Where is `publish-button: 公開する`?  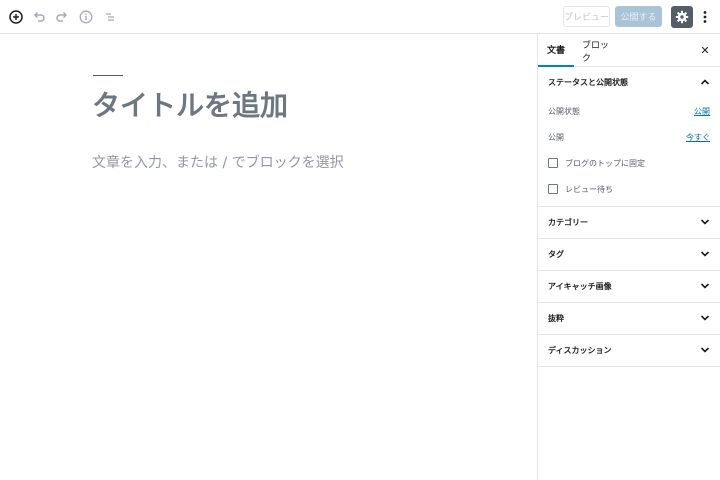 publish-button: 公開する is located at coordinates (638, 16).